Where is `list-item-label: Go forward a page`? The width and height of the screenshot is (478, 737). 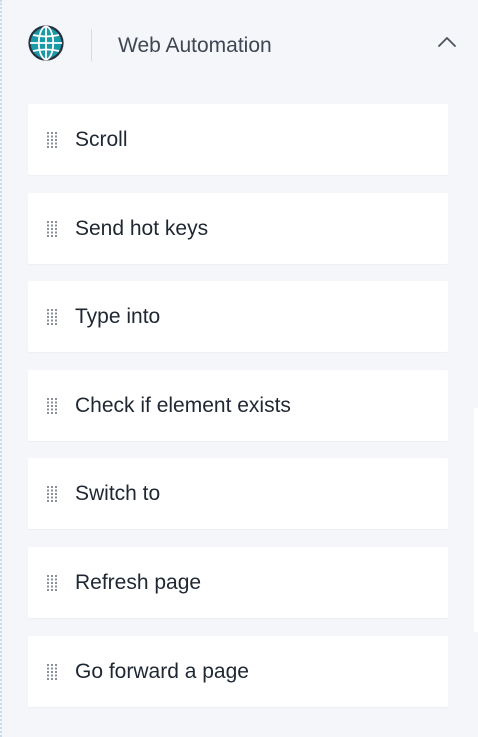
list-item-label: Go forward a page is located at coordinates (162, 671).